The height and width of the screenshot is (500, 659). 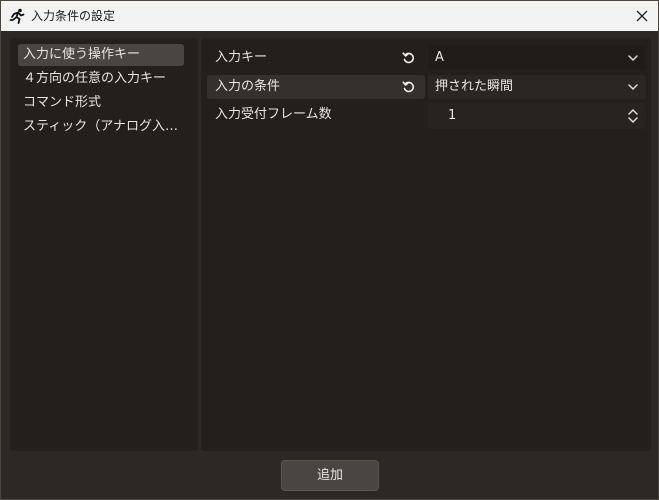 I want to click on list-item-input-keys: 入力に使う操作キー, so click(x=101, y=55).